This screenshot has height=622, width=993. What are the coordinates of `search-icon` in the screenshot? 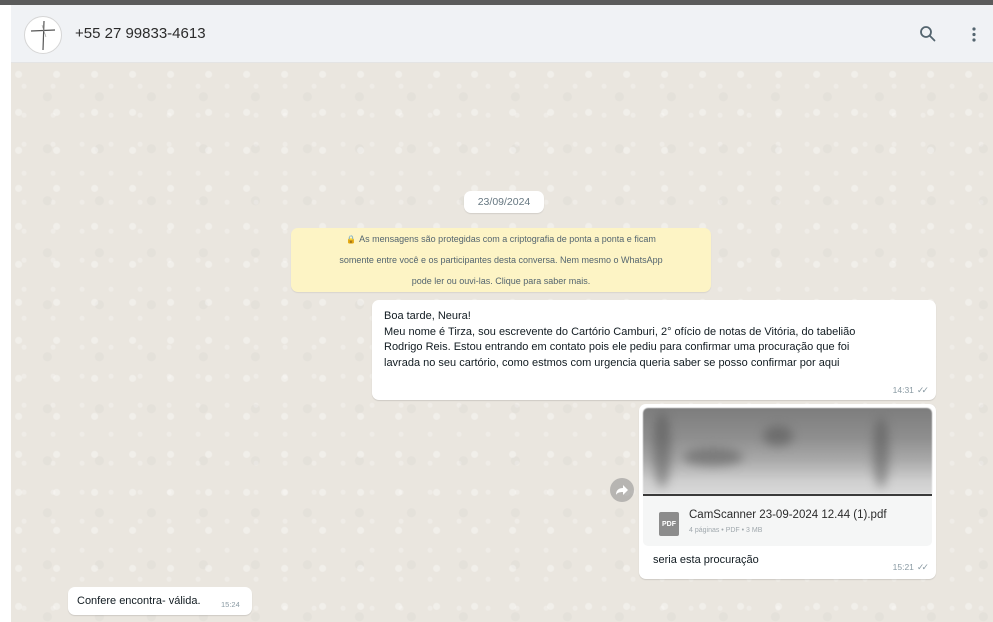 It's located at (928, 34).